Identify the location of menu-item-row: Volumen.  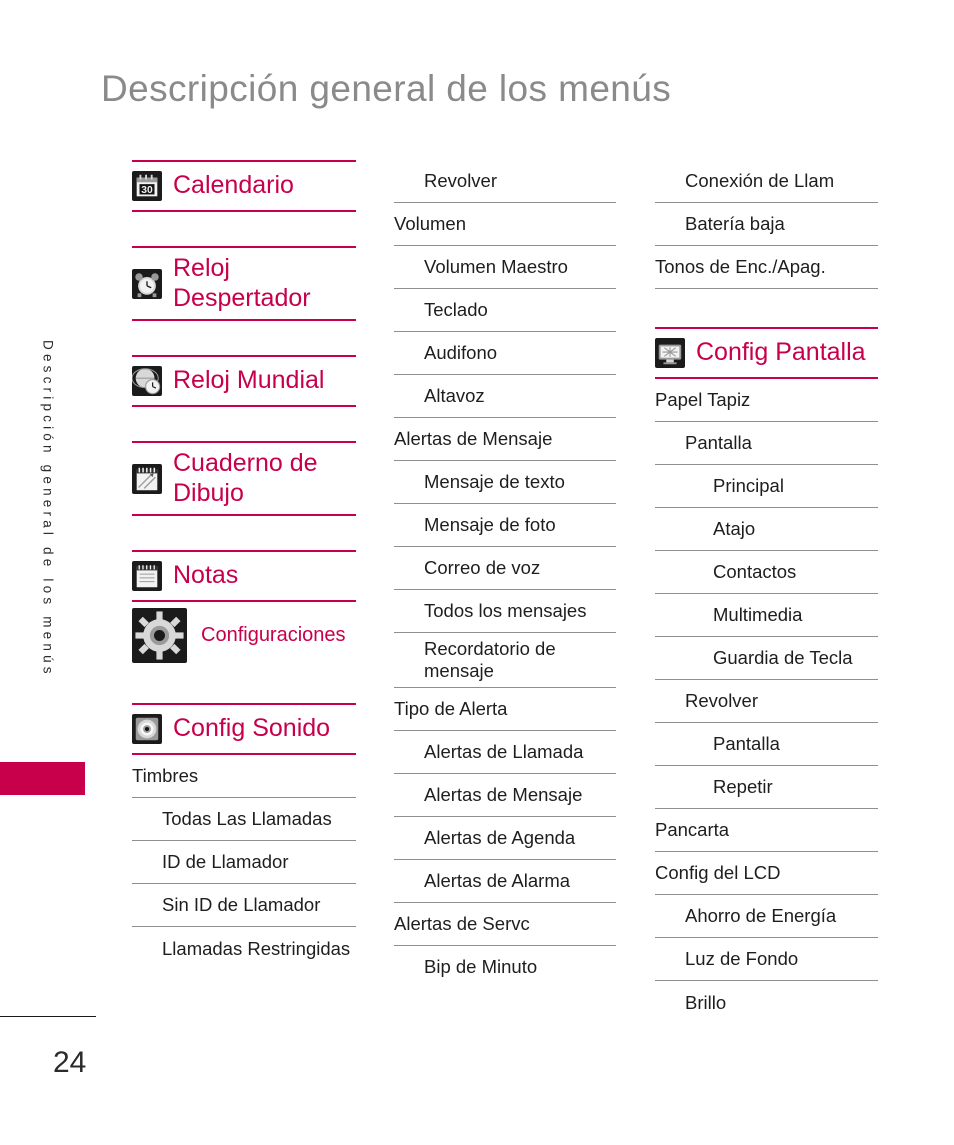
(505, 224).